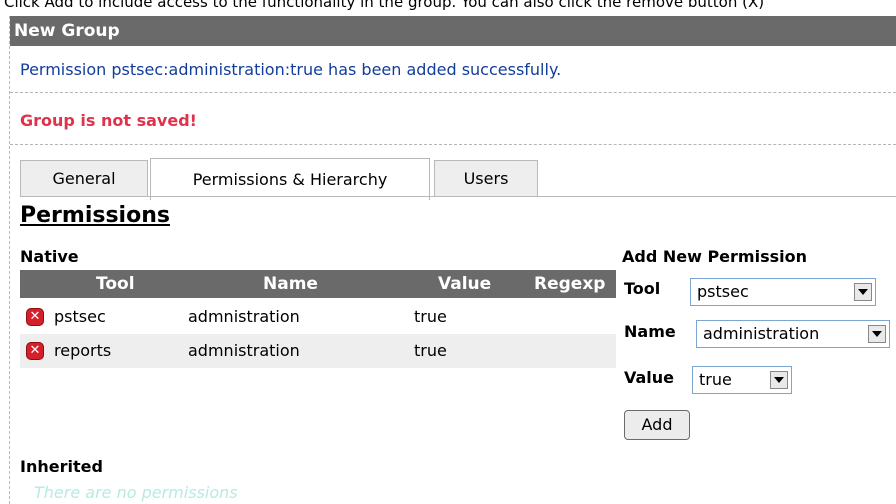 This screenshot has height=504, width=896. What do you see at coordinates (761, 333) in the screenshot?
I see `name-select-value: administration` at bounding box center [761, 333].